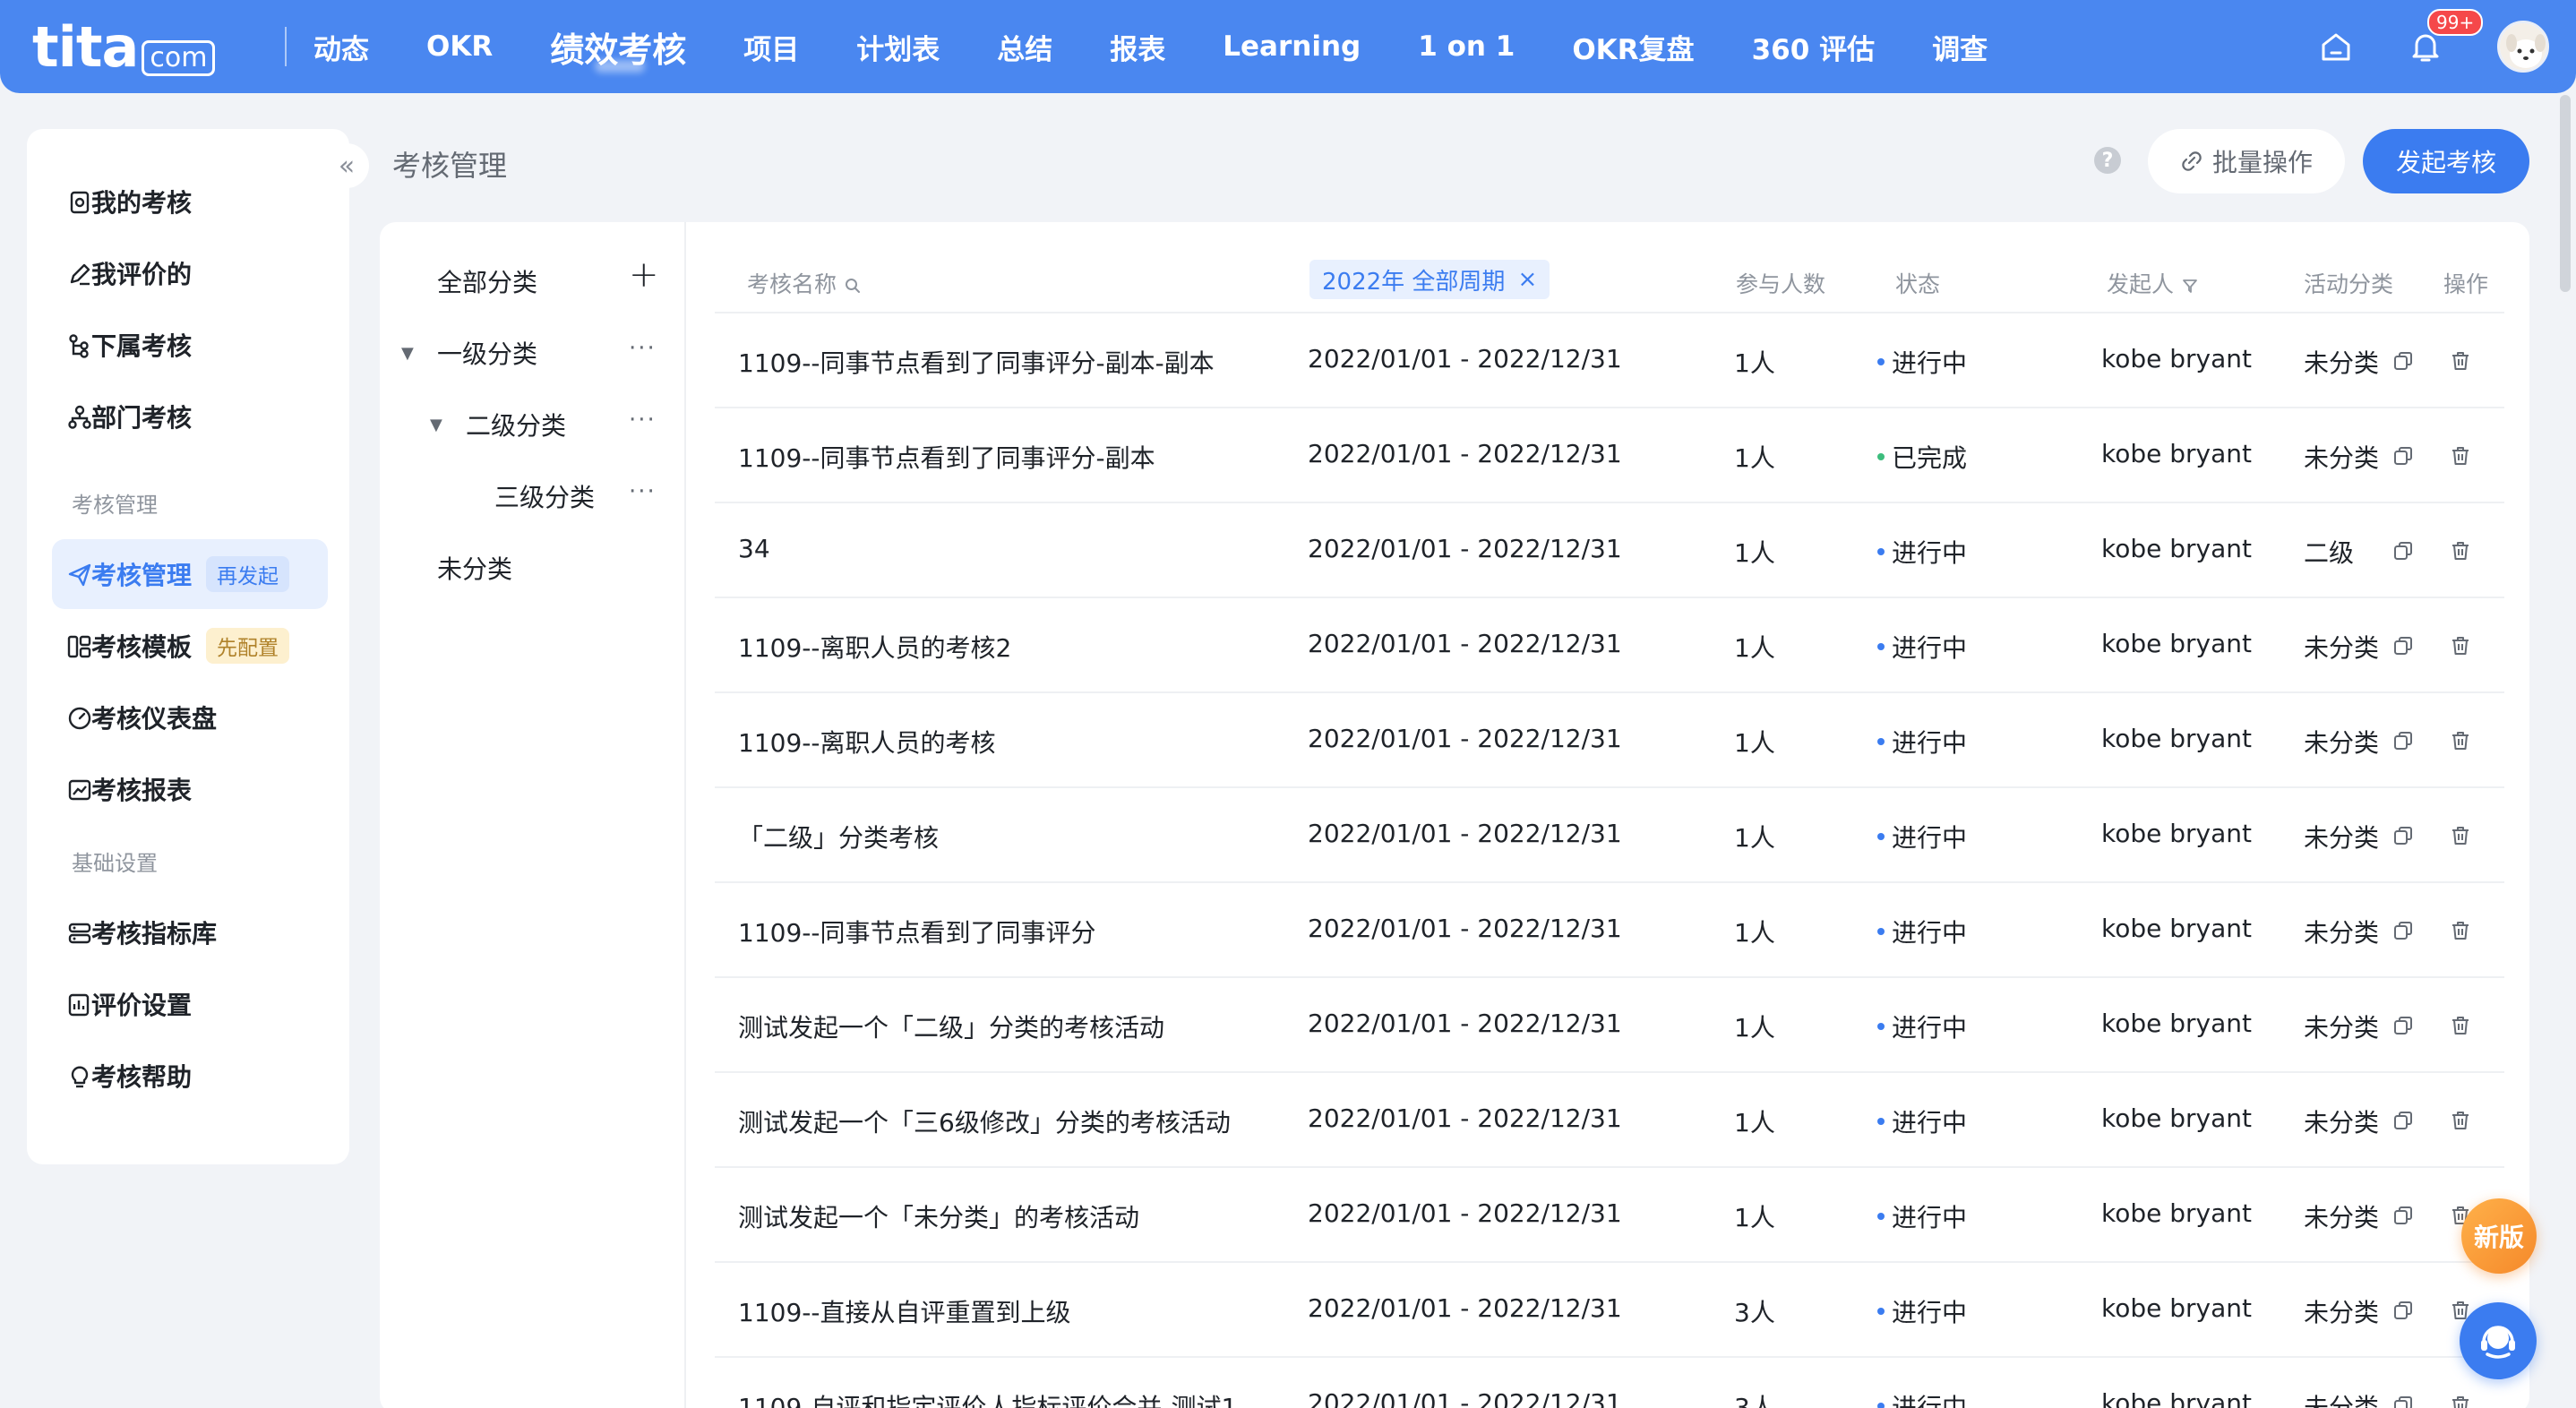  I want to click on sidebar-item: 考核仪表盘, so click(190, 717).